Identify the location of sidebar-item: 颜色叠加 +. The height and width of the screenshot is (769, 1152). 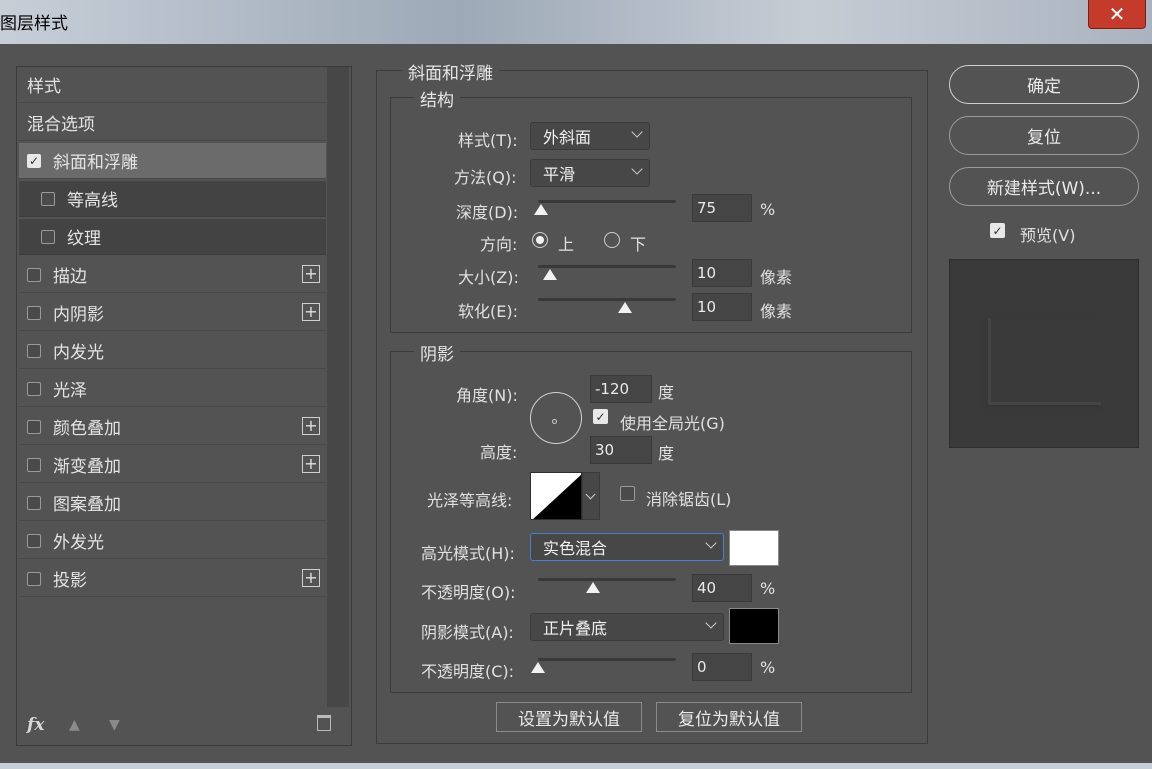
(172, 427).